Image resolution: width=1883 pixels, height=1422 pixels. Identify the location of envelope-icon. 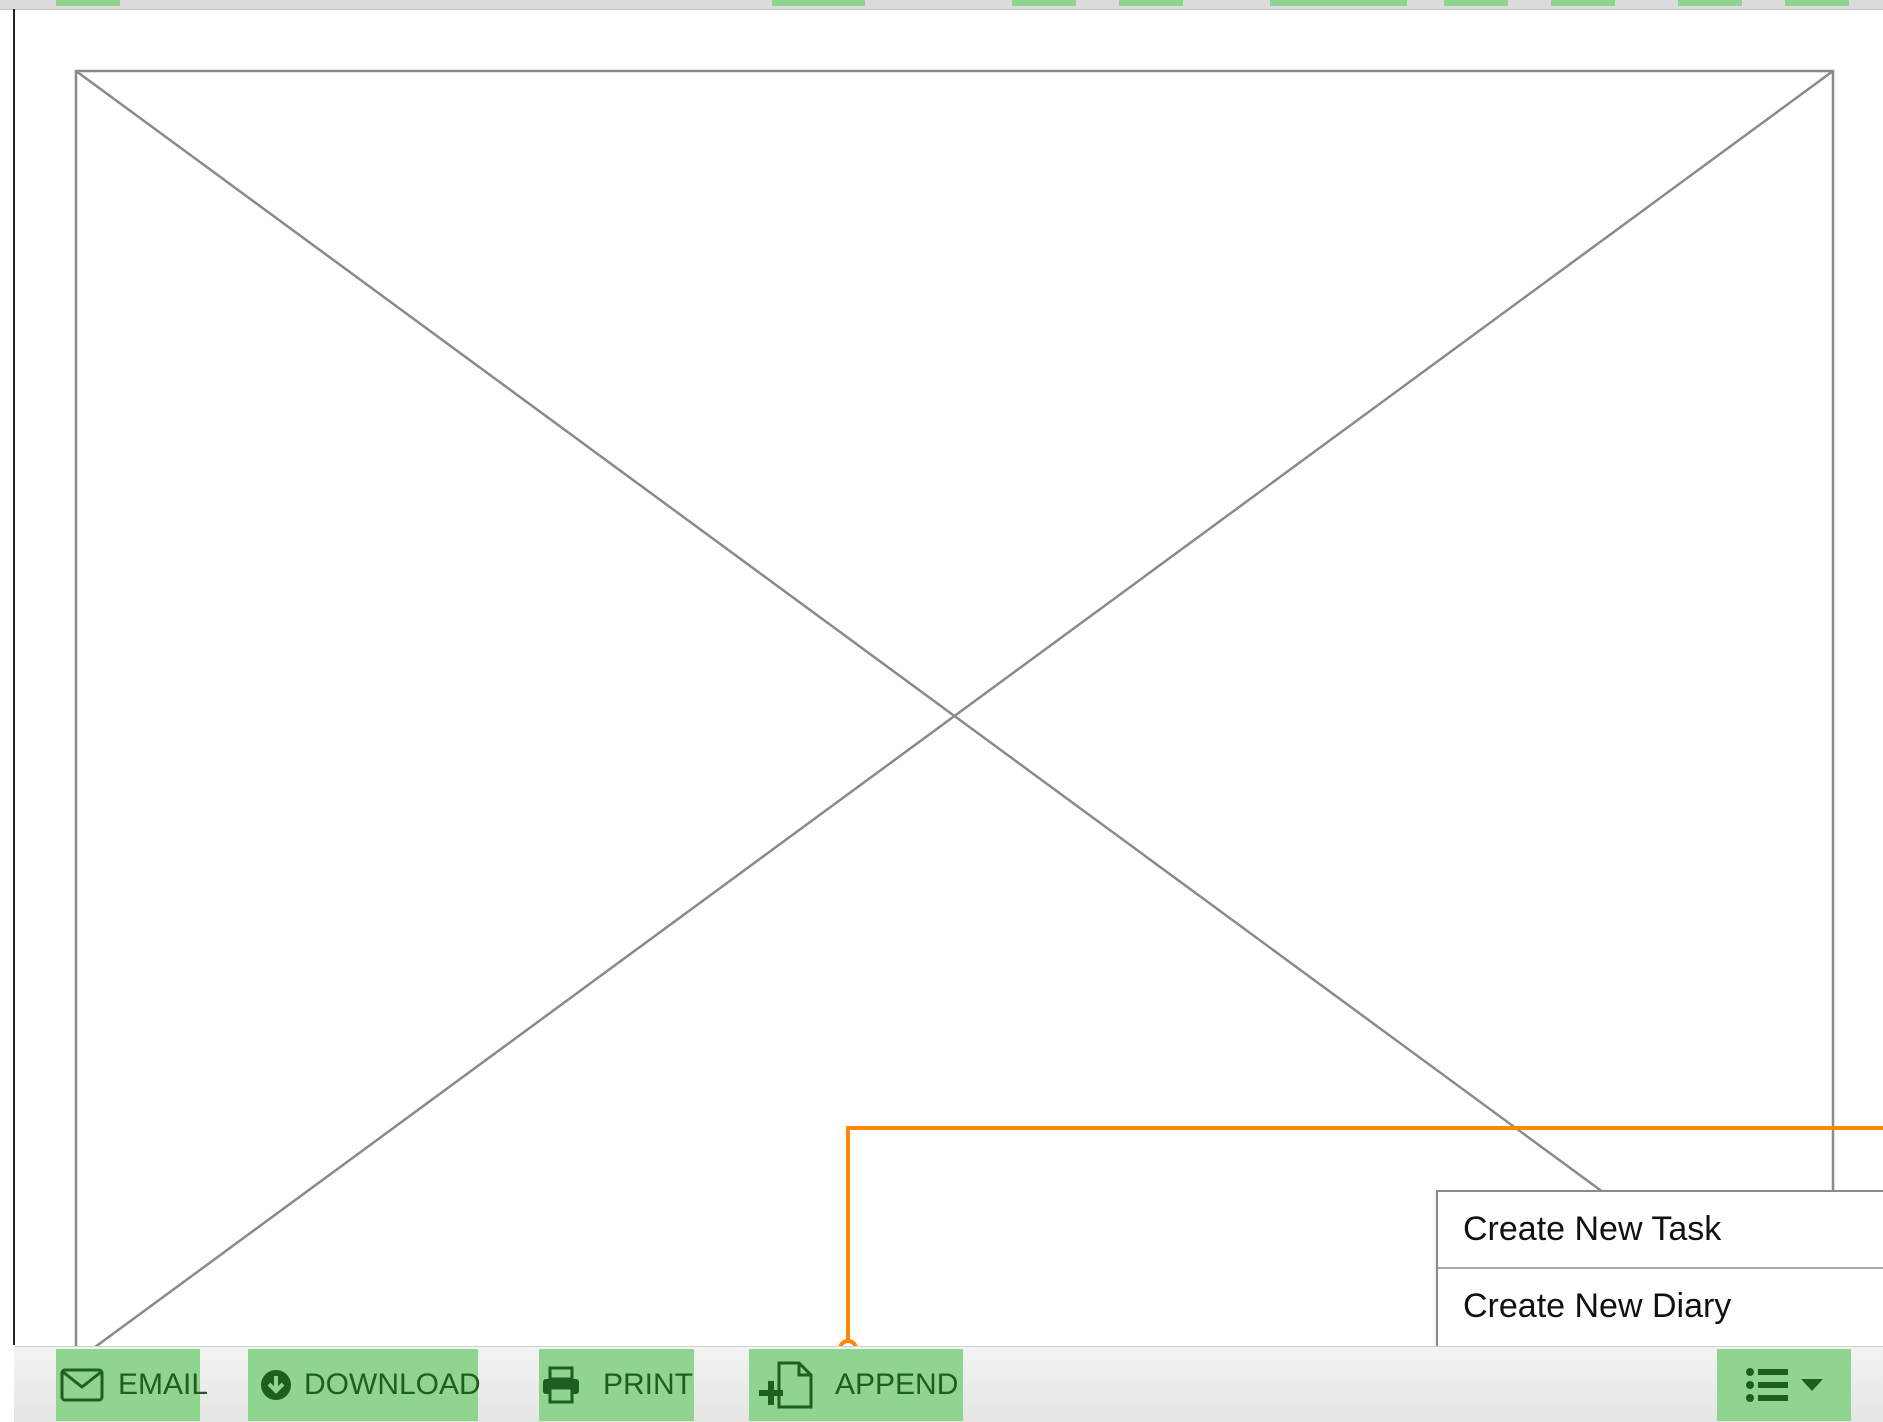
(82, 1385).